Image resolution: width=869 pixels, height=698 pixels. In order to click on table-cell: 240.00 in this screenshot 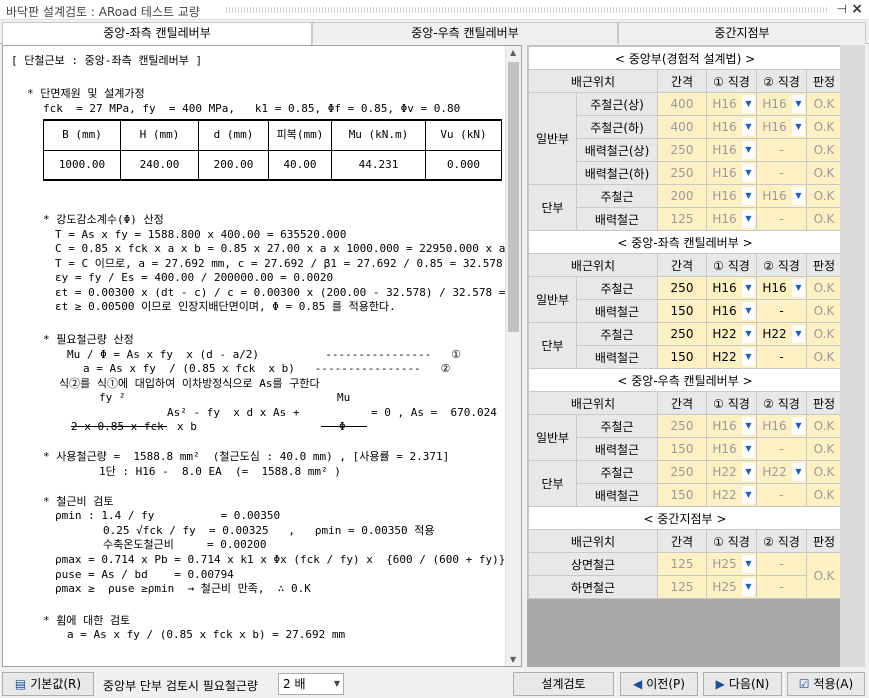, I will do `click(159, 165)`.